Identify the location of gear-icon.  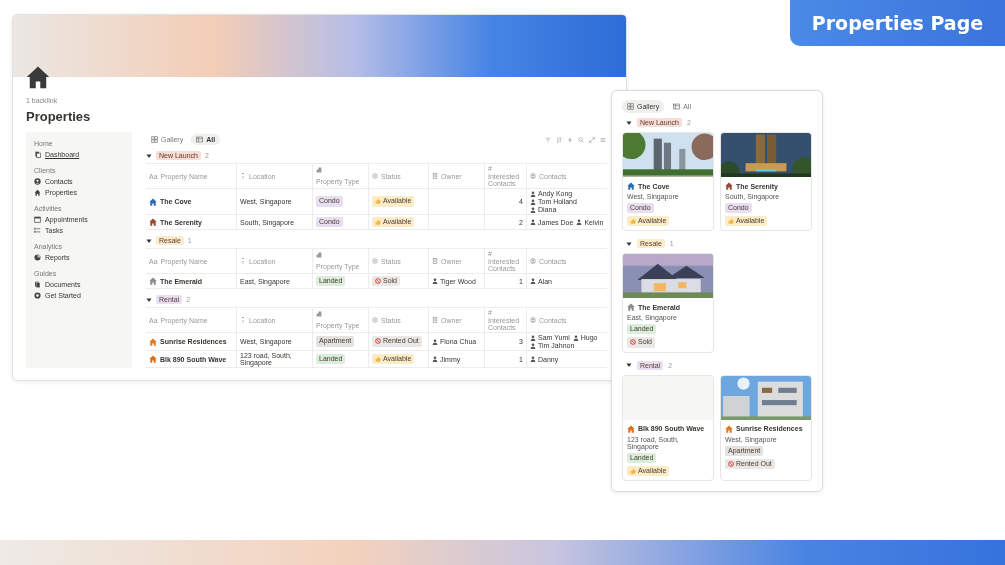
(37, 295).